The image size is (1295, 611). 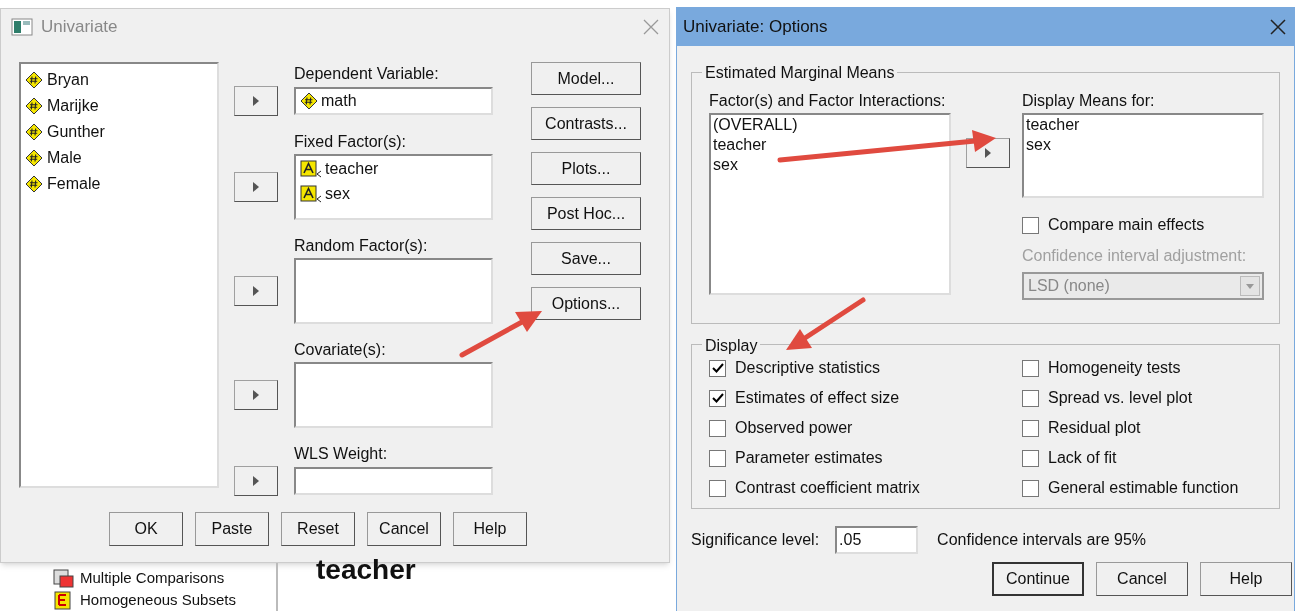 What do you see at coordinates (755, 27) in the screenshot?
I see `window-title: Univariate: Options` at bounding box center [755, 27].